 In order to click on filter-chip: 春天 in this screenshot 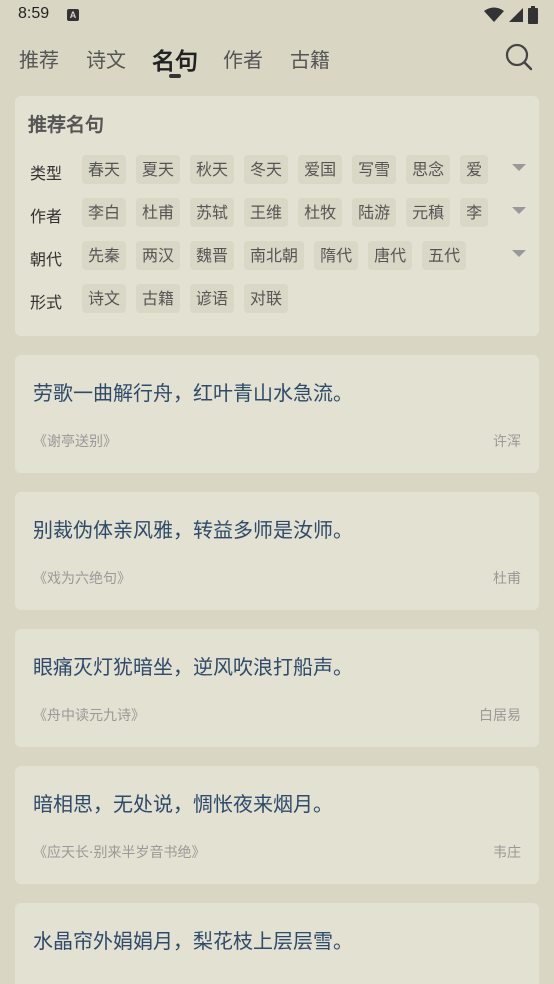, I will do `click(104, 169)`.